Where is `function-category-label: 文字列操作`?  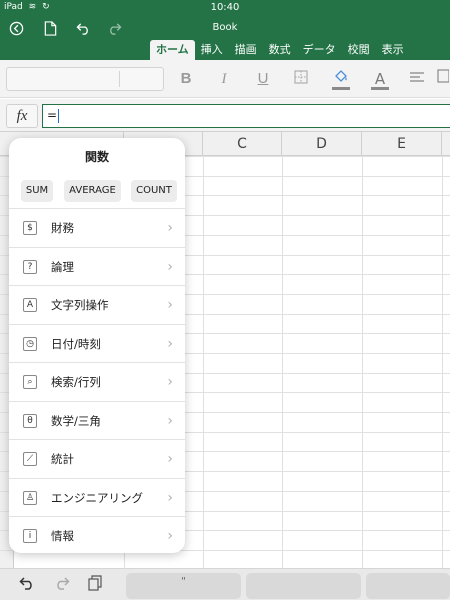 function-category-label: 文字列操作 is located at coordinates (80, 305).